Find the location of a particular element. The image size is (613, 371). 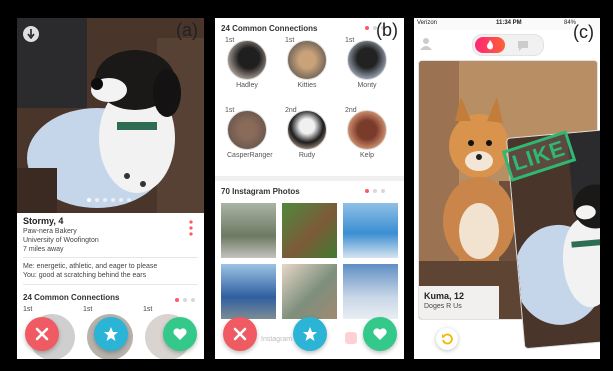

instagram-footer: Instagram is located at coordinates (277, 339).